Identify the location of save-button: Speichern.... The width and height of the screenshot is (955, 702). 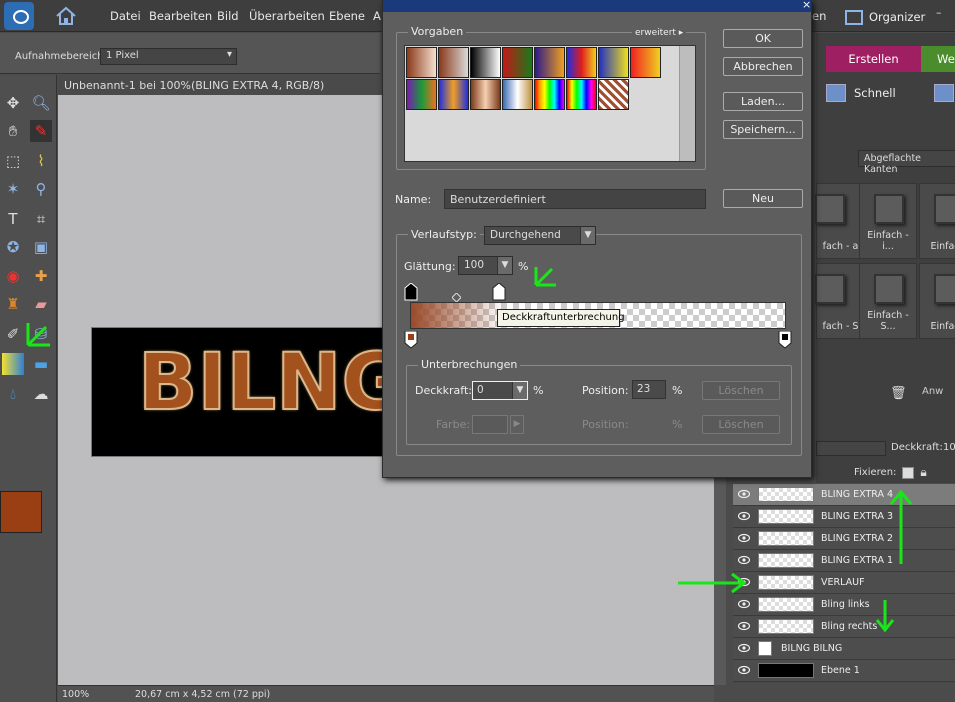
(763, 129).